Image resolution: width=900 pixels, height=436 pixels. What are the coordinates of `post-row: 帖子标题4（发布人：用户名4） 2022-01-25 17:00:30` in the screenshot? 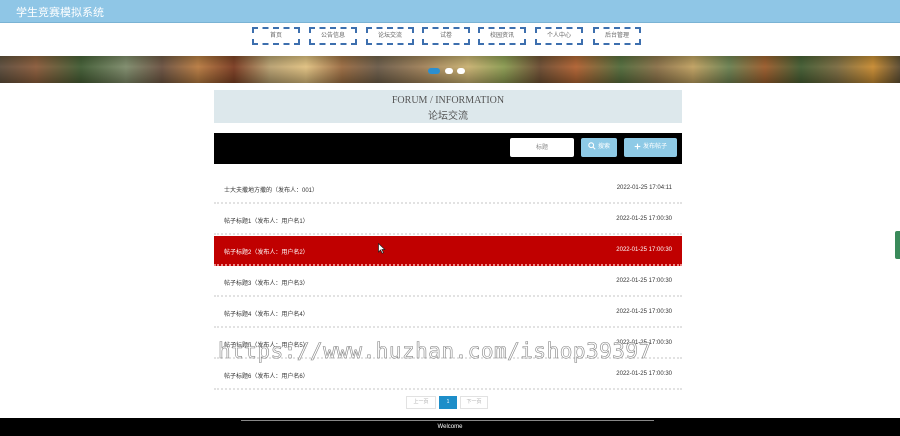 It's located at (448, 313).